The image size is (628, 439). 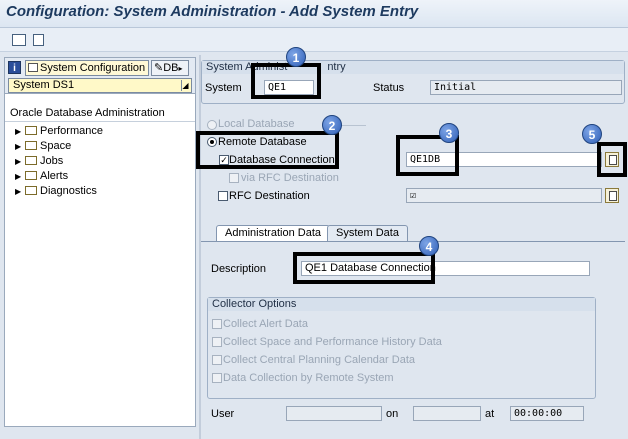 What do you see at coordinates (93, 68) in the screenshot?
I see `tab-system-configuration-label: System Configuration` at bounding box center [93, 68].